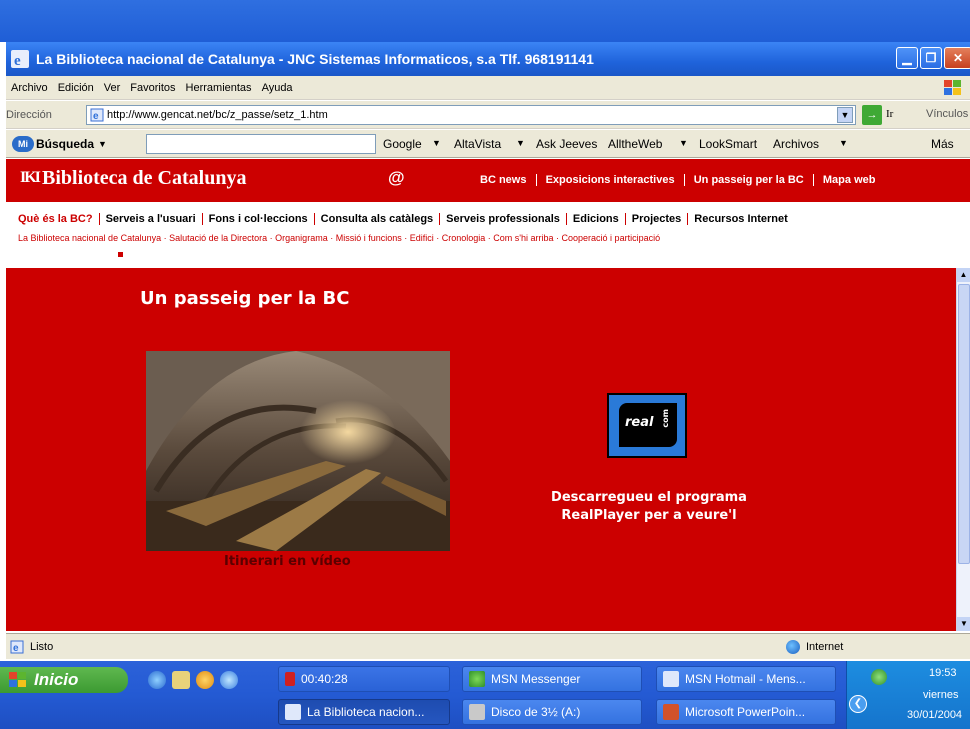  Describe the element at coordinates (957, 58) in the screenshot. I see `close-button: ✕` at that location.